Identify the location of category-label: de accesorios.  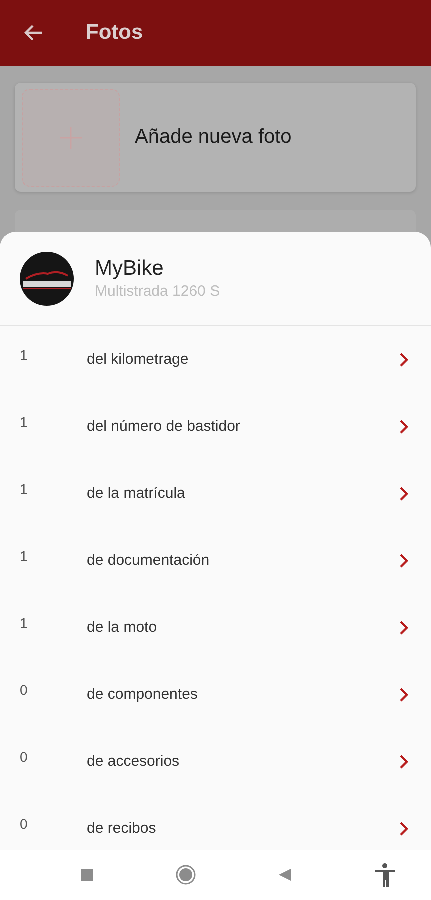
(134, 761).